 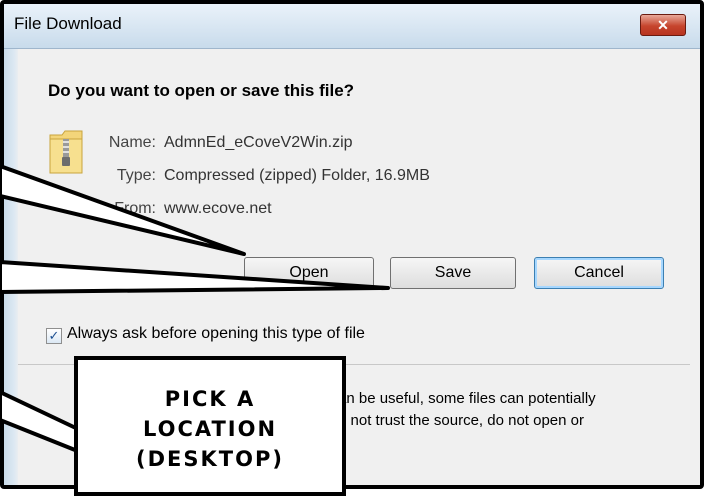 What do you see at coordinates (123, 210) in the screenshot?
I see `callout-pointer-open` at bounding box center [123, 210].